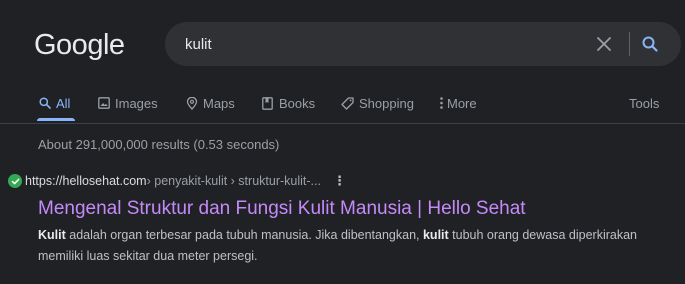  I want to click on tab-images: Images, so click(127, 103).